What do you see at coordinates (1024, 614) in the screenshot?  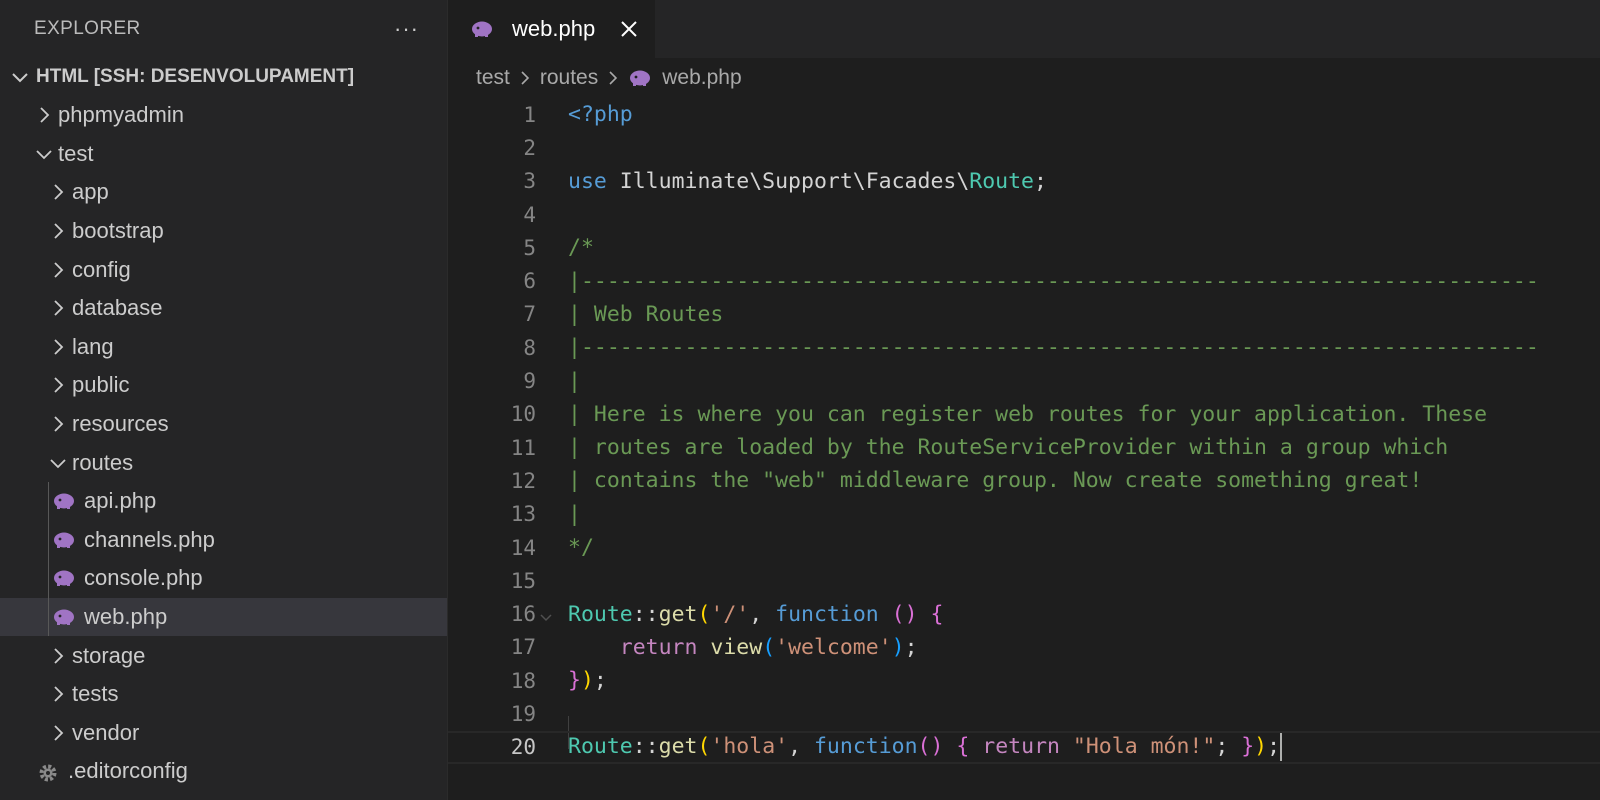 I see `code-line: 16 Route::get('/', function () {` at bounding box center [1024, 614].